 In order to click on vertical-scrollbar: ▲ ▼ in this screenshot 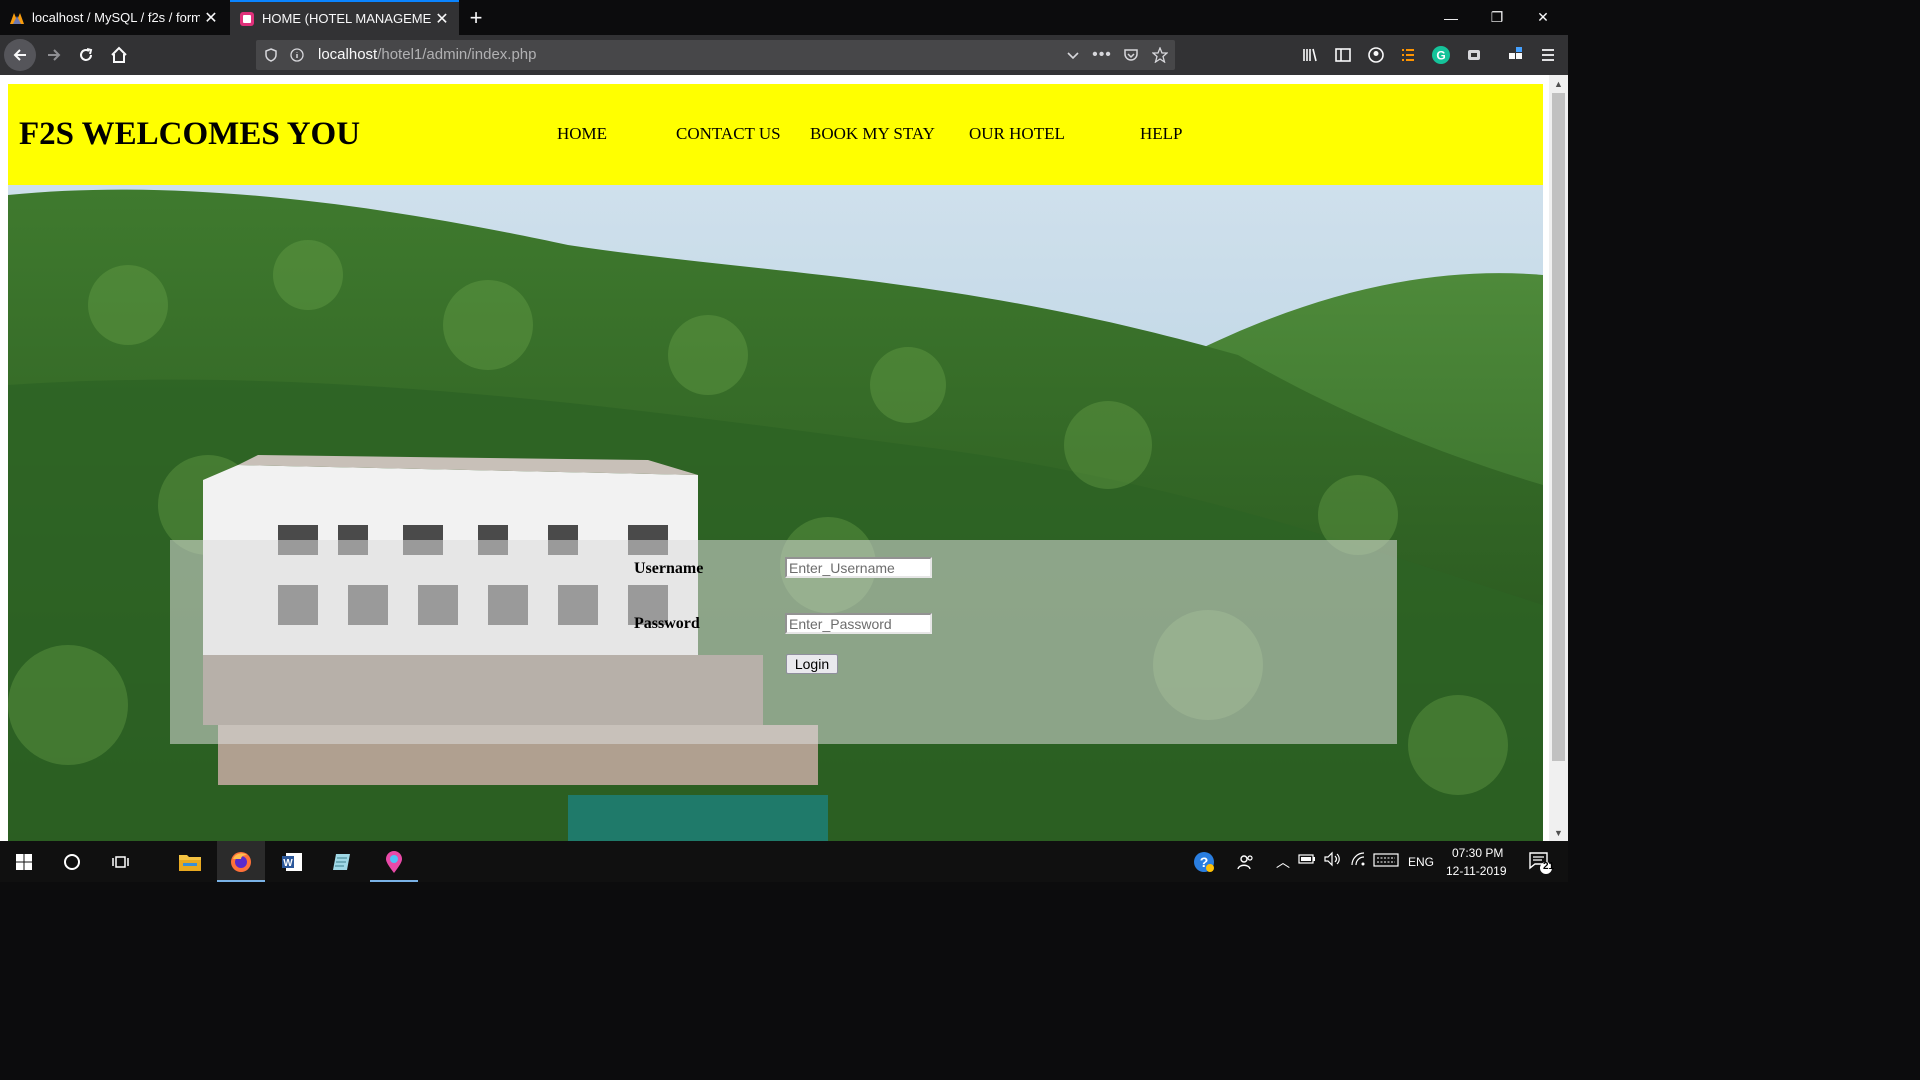, I will do `click(1558, 458)`.